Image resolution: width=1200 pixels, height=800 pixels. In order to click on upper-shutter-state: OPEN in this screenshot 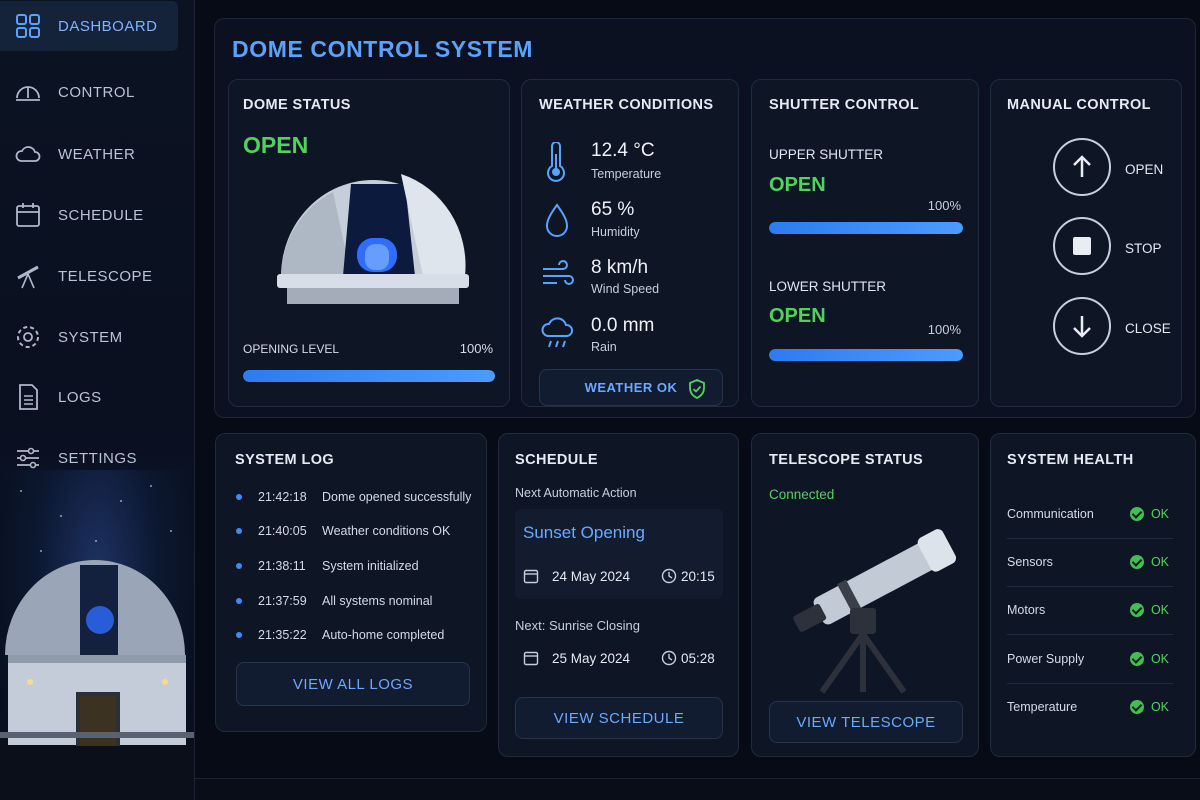, I will do `click(797, 185)`.